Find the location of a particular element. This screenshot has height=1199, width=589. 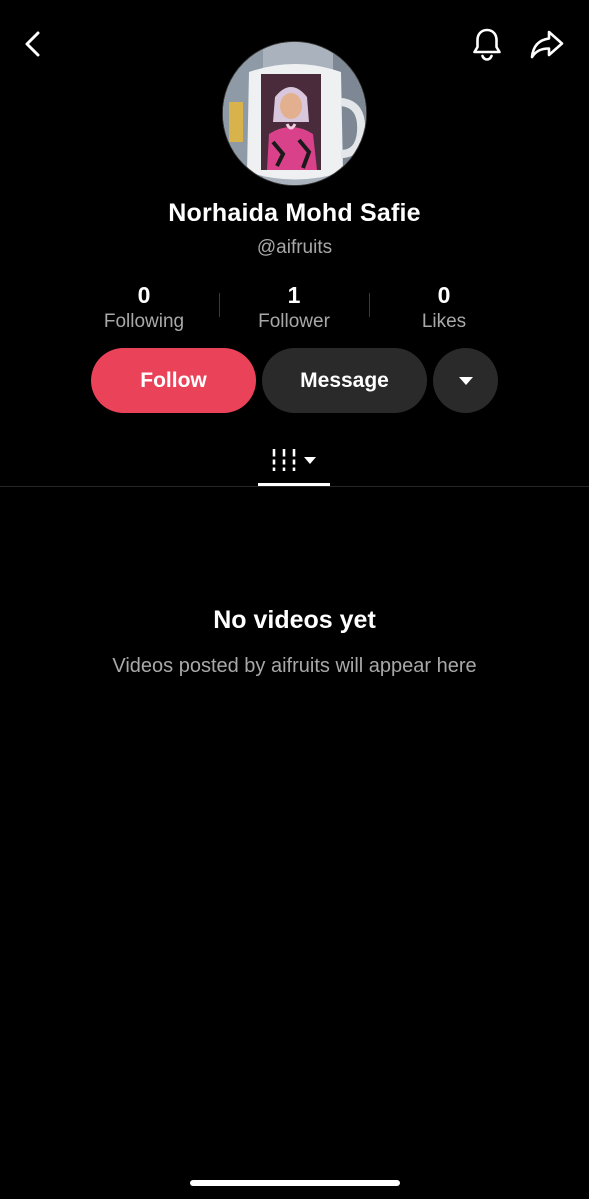

tab-divider is located at coordinates (294, 486).